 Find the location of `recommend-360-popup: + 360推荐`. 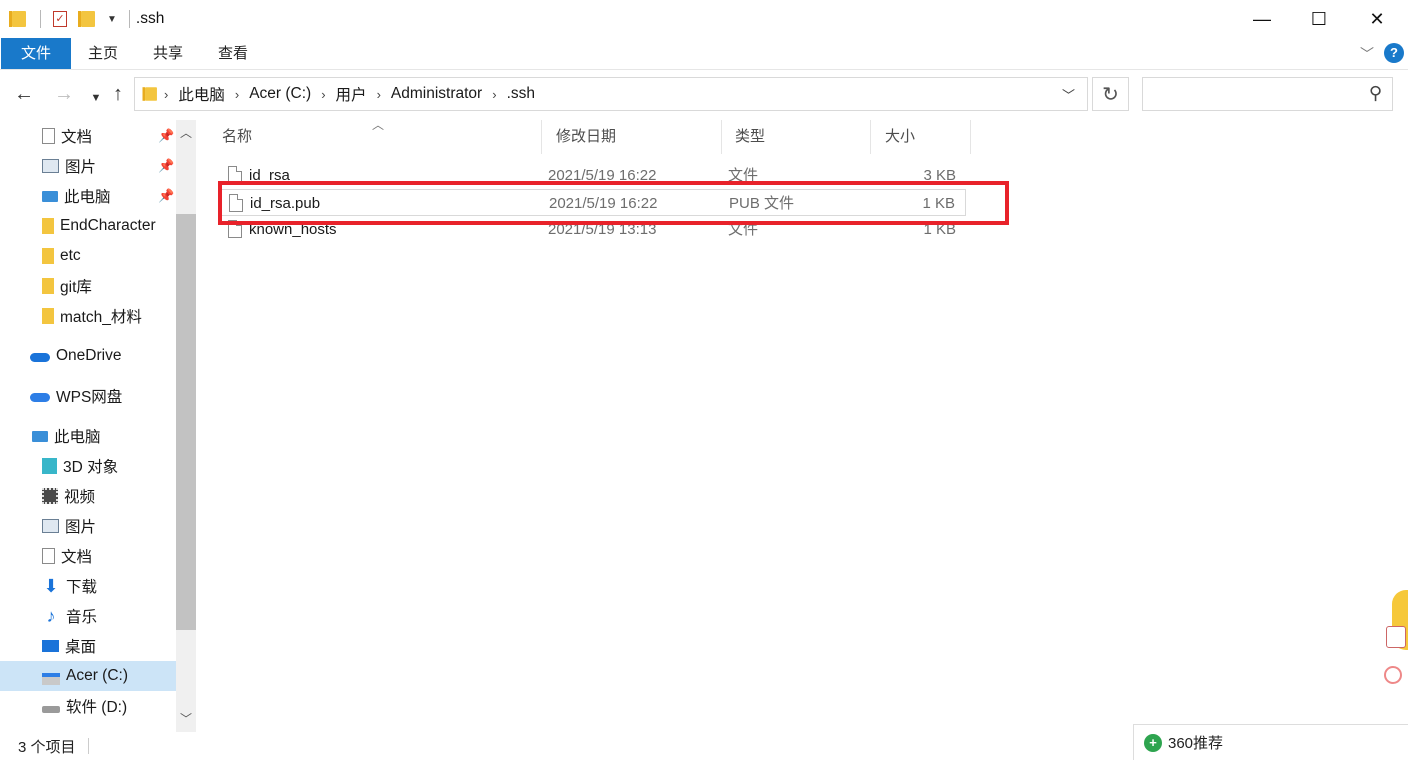

recommend-360-popup: + 360推荐 is located at coordinates (1270, 742).